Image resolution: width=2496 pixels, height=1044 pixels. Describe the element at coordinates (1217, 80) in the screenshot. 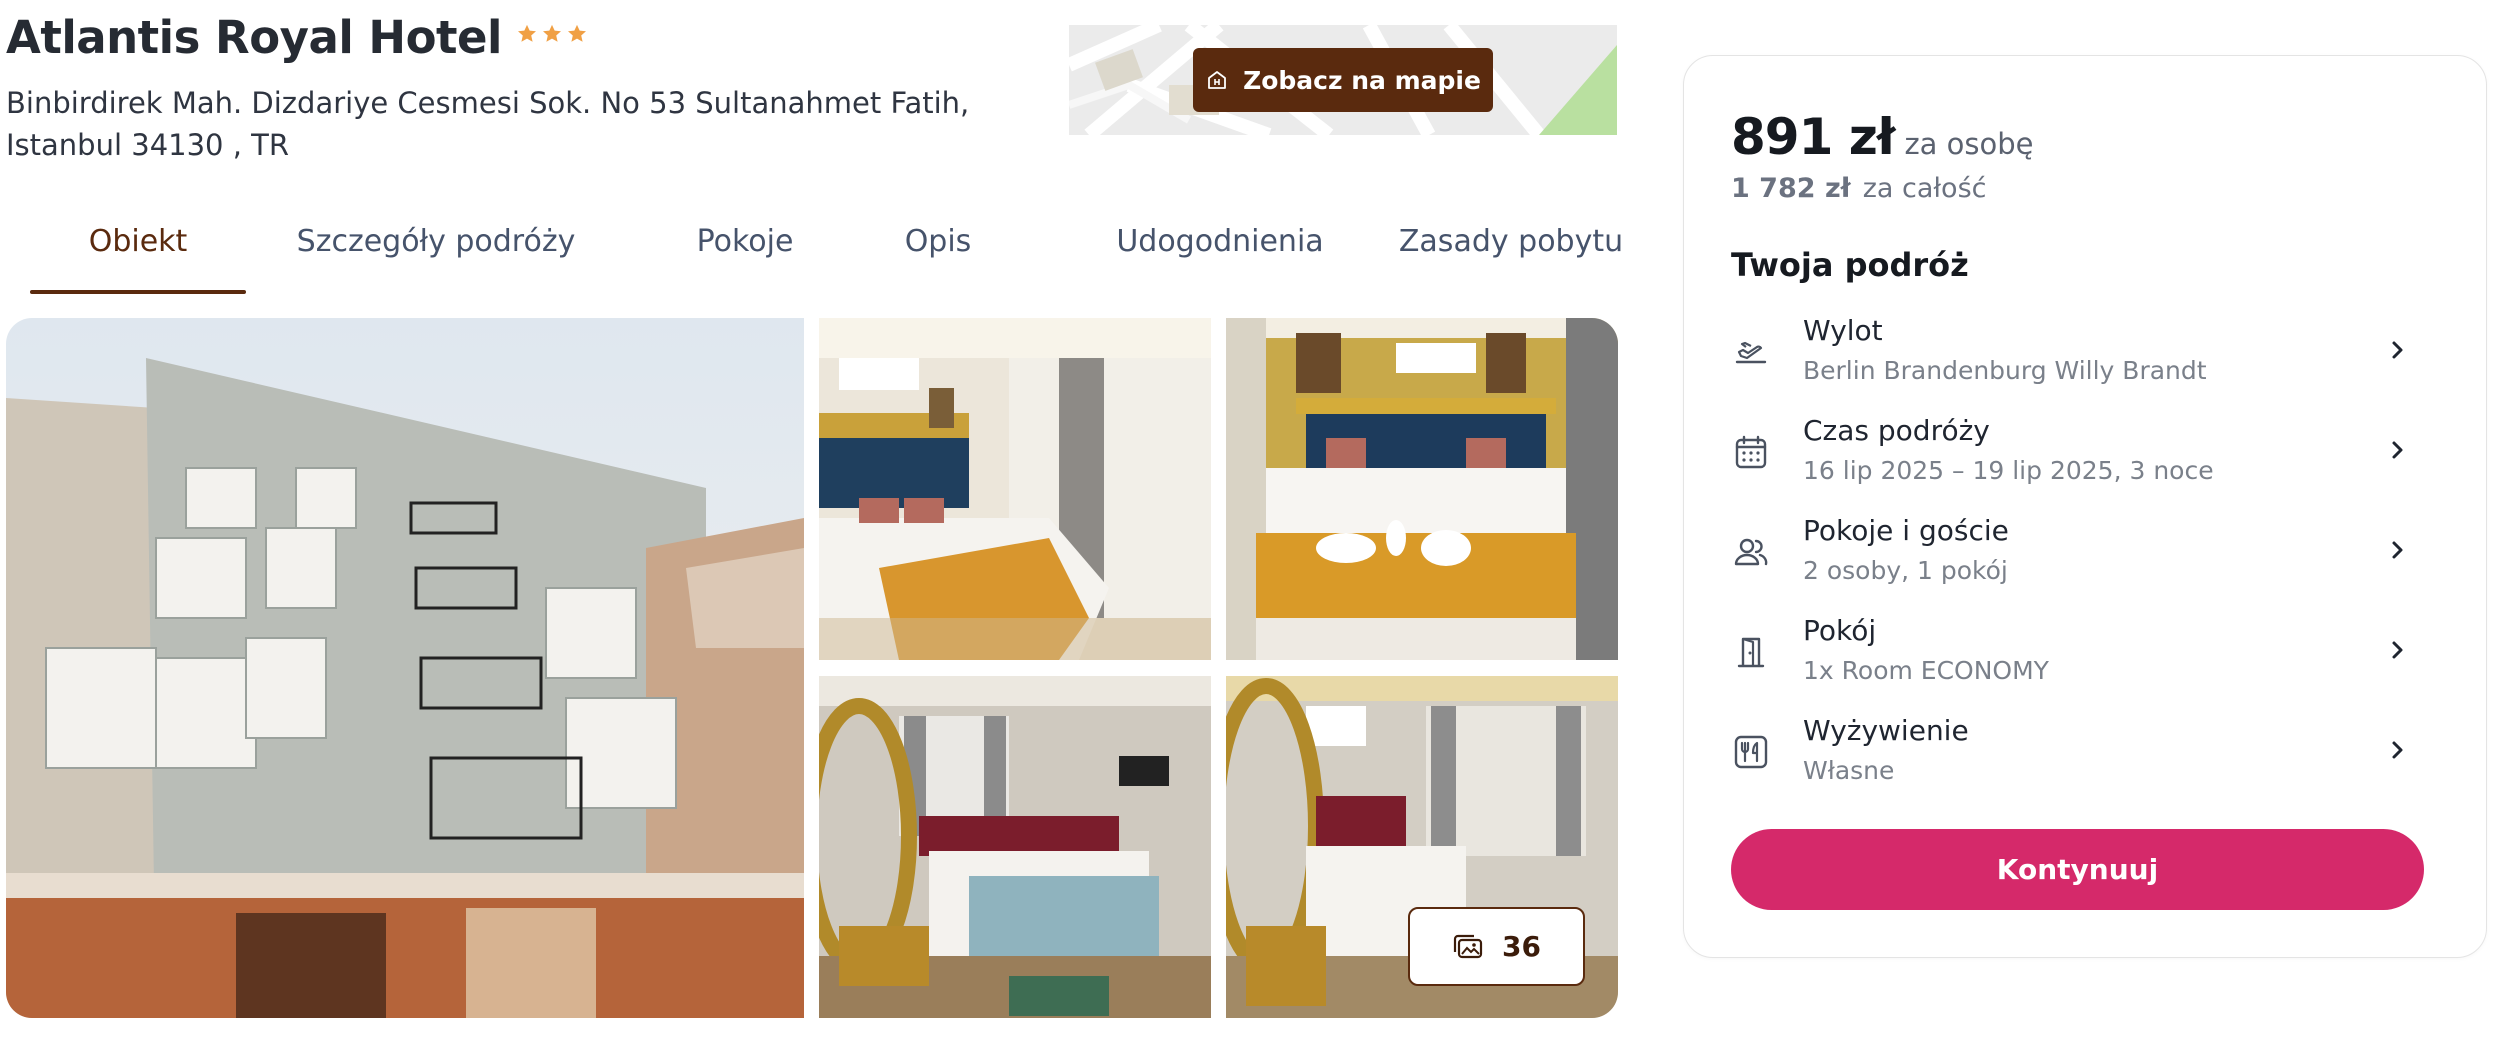

I see `hotel-icon` at that location.